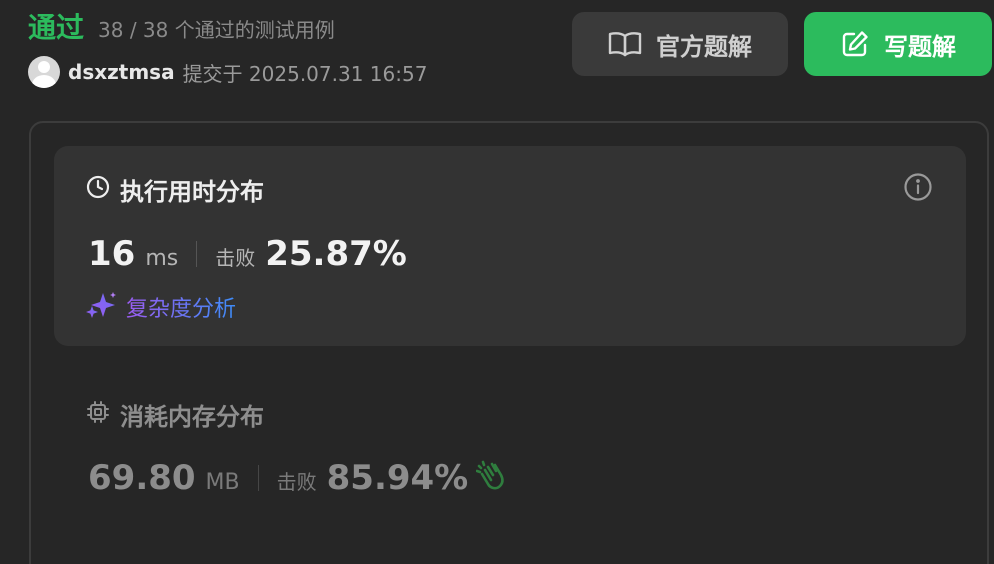 The height and width of the screenshot is (564, 994). What do you see at coordinates (192, 192) in the screenshot?
I see `runtime-title-text: 执行用时分布` at bounding box center [192, 192].